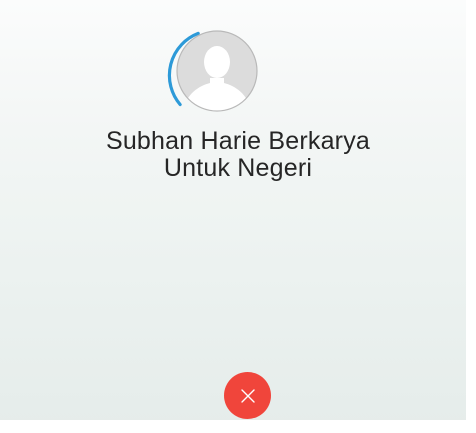 The width and height of the screenshot is (476, 433). I want to click on default-person-avatar-icon, so click(212, 71).